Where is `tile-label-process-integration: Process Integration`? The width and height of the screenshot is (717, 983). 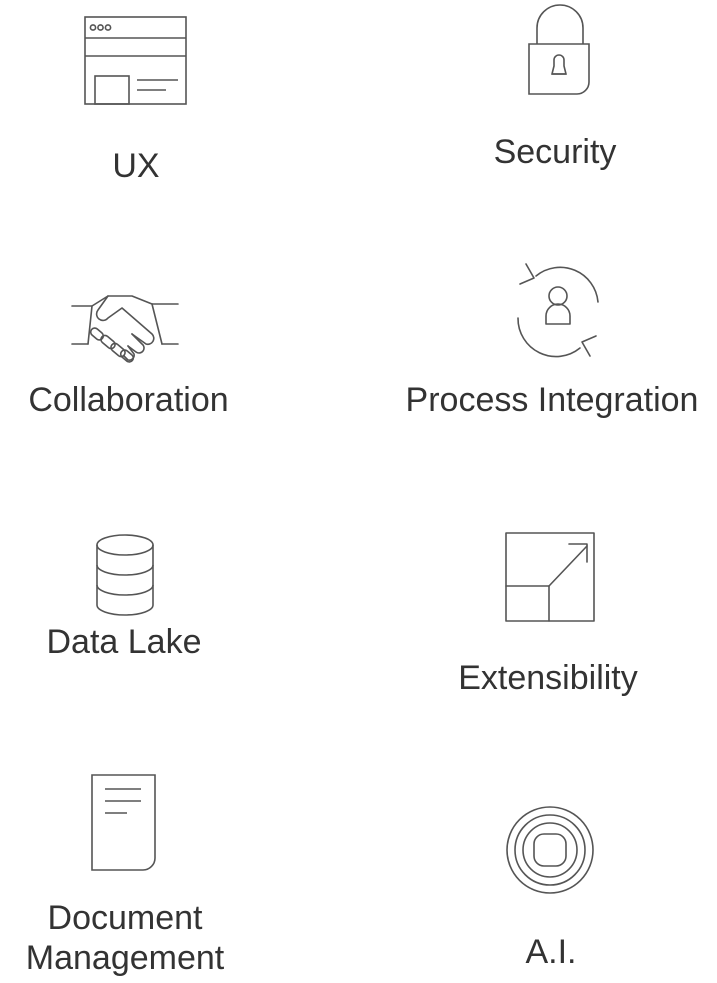
tile-label-process-integration: Process Integration is located at coordinates (552, 400).